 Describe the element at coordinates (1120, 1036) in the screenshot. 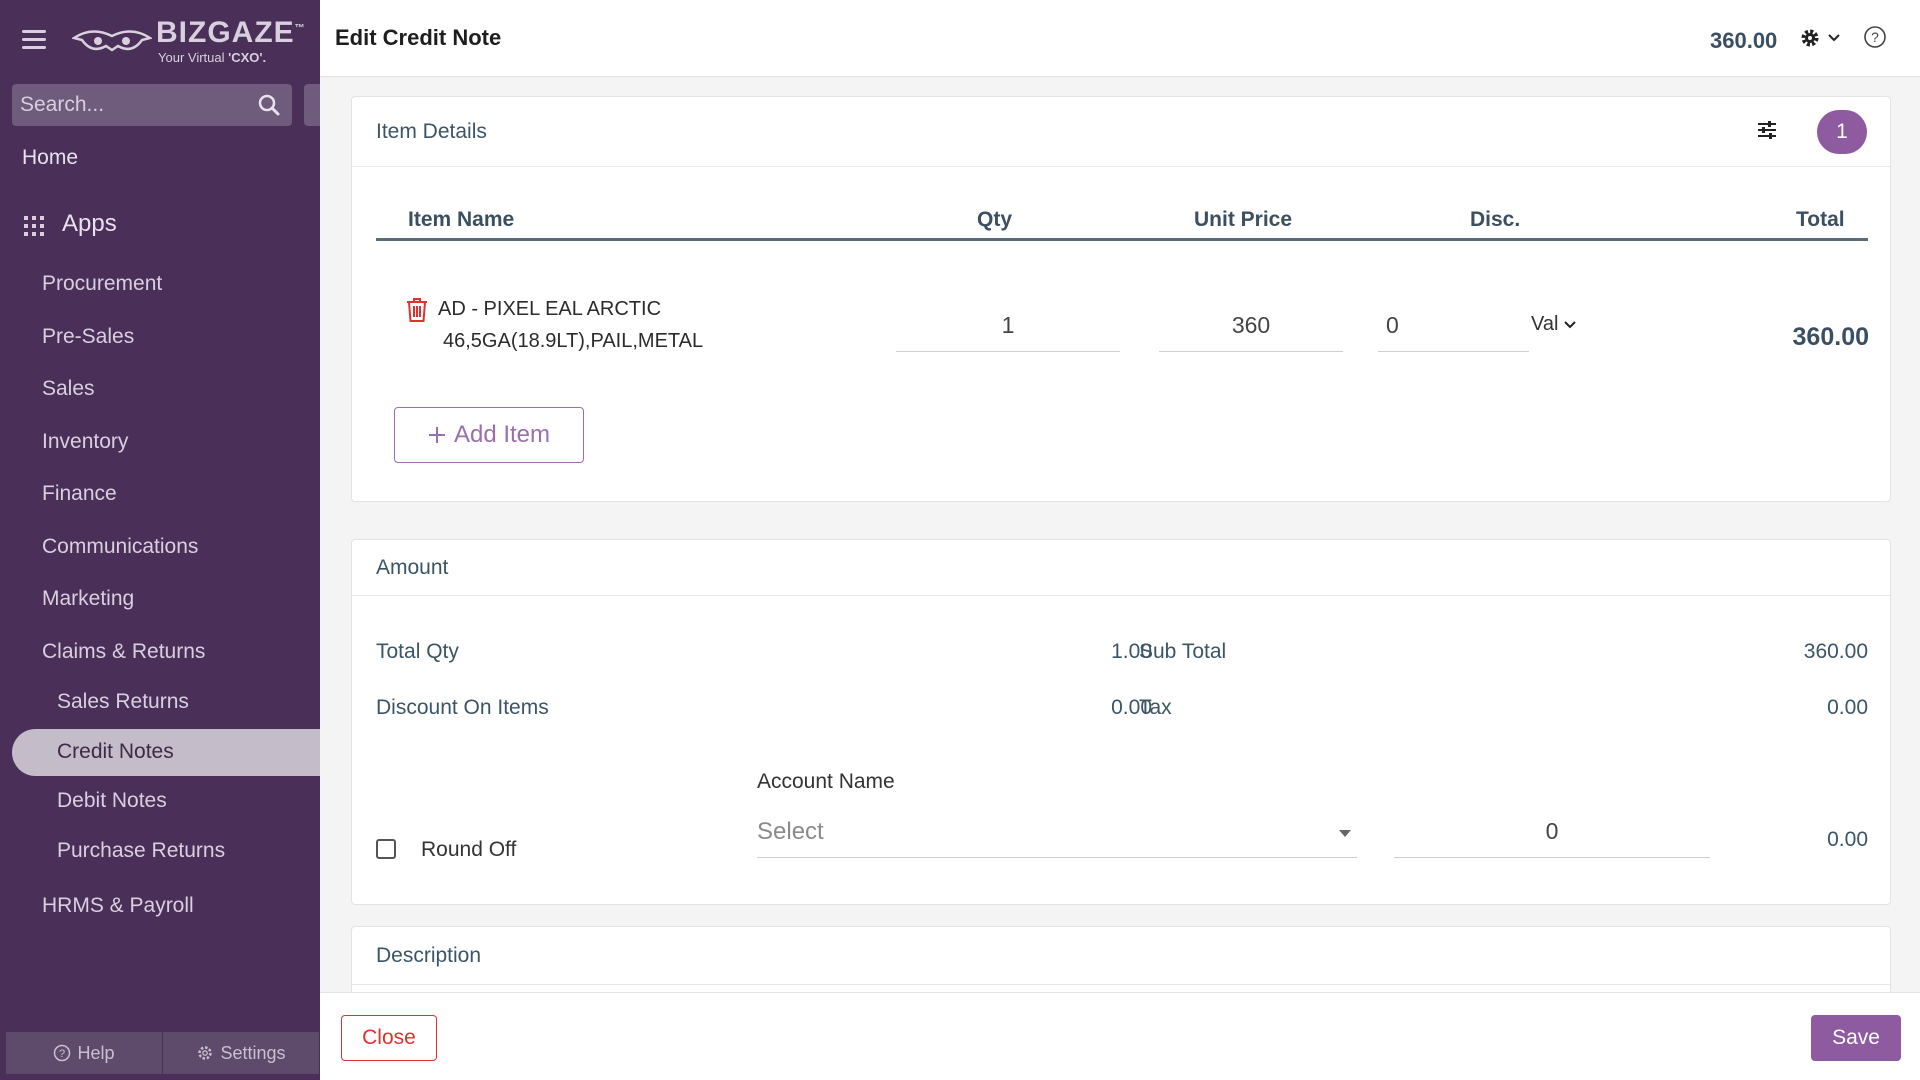

I see `form-footer: Close Save` at that location.